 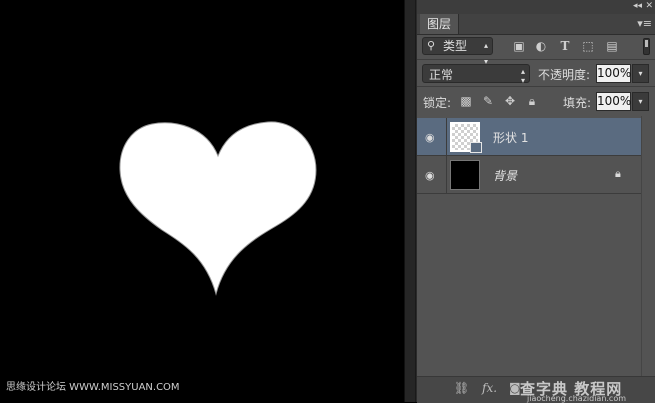 What do you see at coordinates (536, 73) in the screenshot?
I see `blend-row: 正常 ▴ ▾ 不透明度: 100% ▾` at bounding box center [536, 73].